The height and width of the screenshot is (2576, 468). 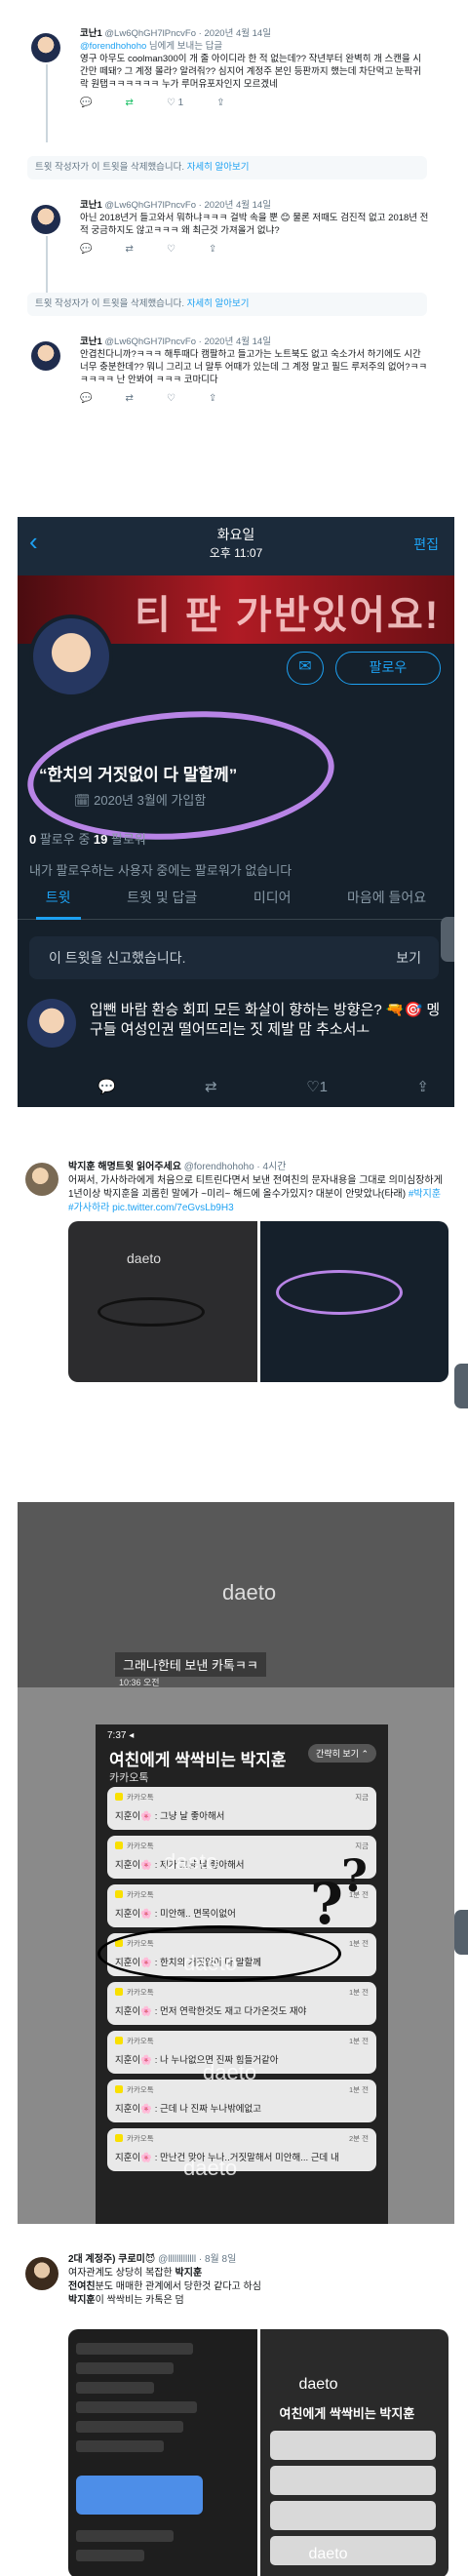 I want to click on image-chat, so click(x=162, y=2452).